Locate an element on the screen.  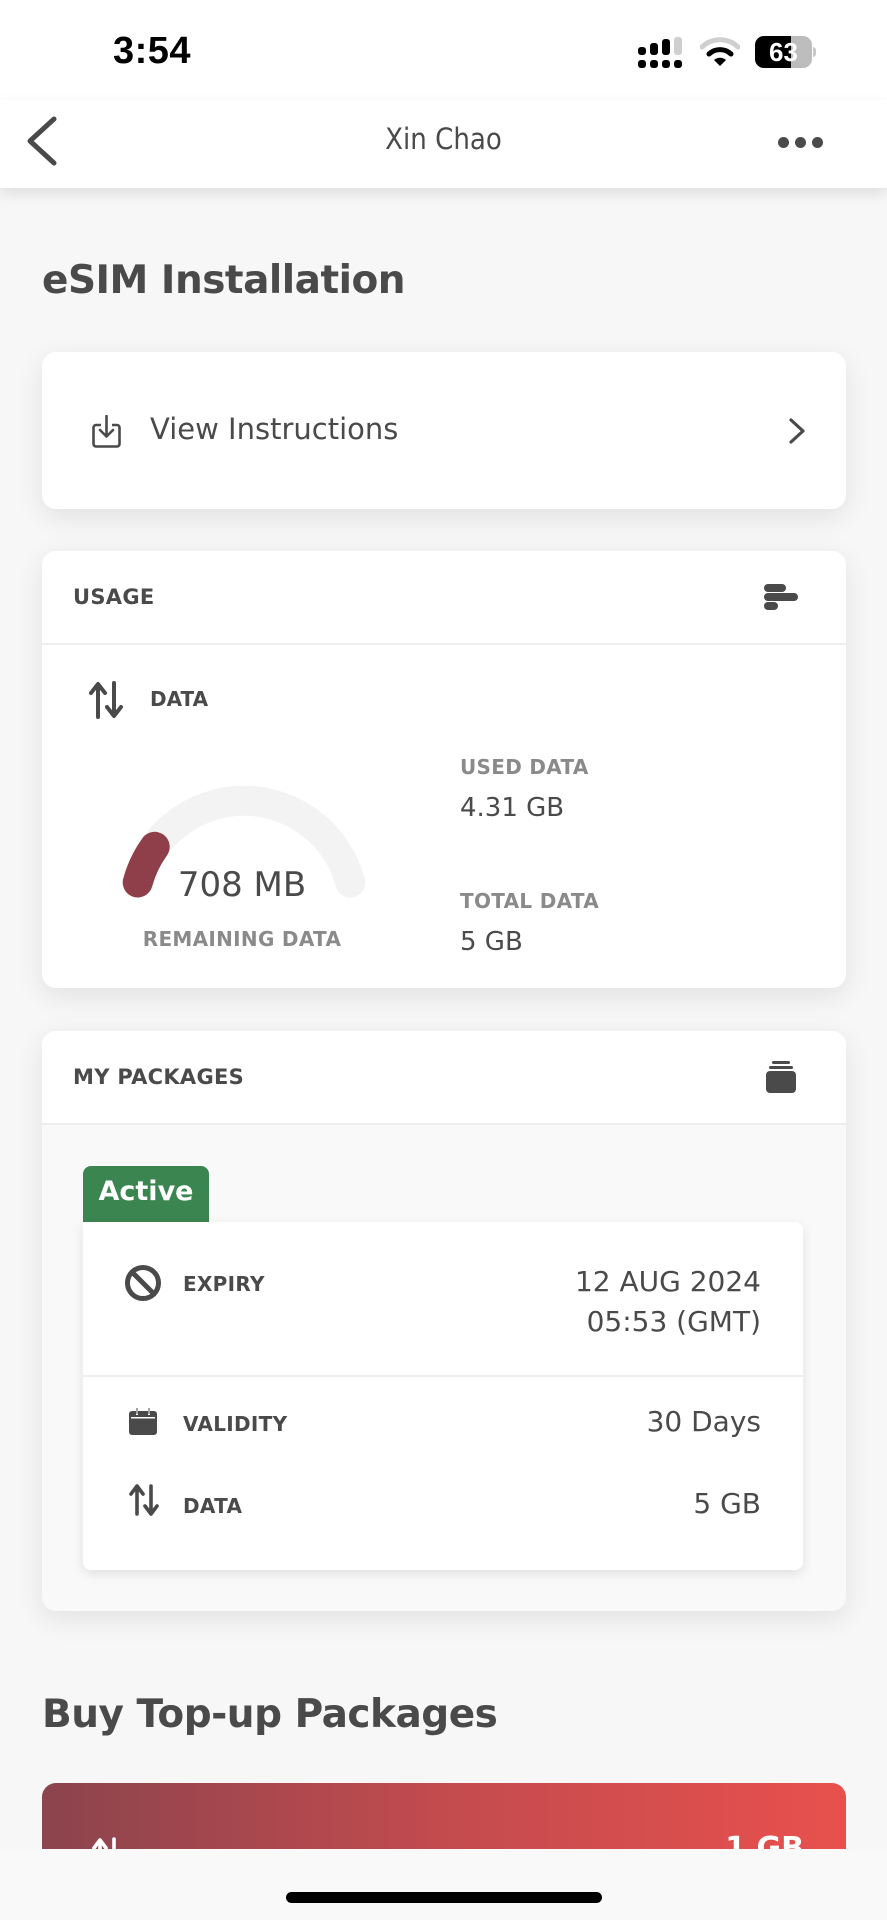
usage-header: USAGE is located at coordinates (114, 597).